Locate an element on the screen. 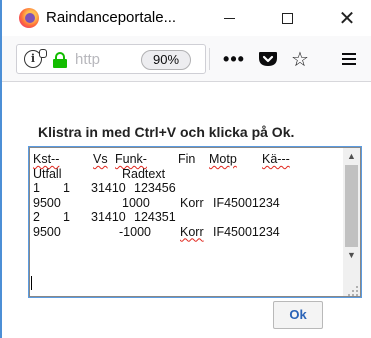  scrollbar-thumb is located at coordinates (351, 206).